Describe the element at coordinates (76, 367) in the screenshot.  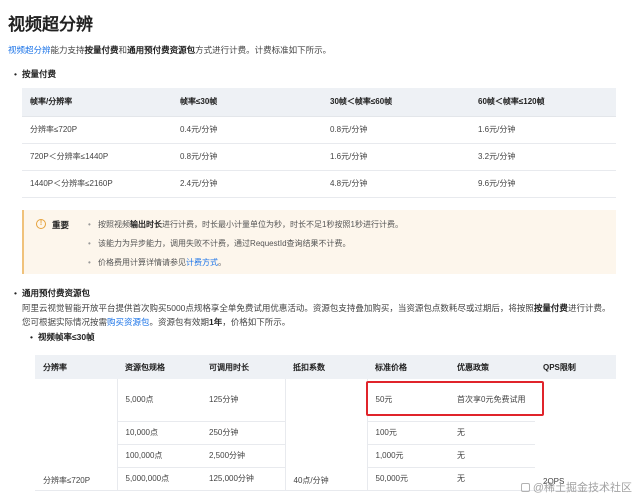
I see `package-col-header: 分辨率` at that location.